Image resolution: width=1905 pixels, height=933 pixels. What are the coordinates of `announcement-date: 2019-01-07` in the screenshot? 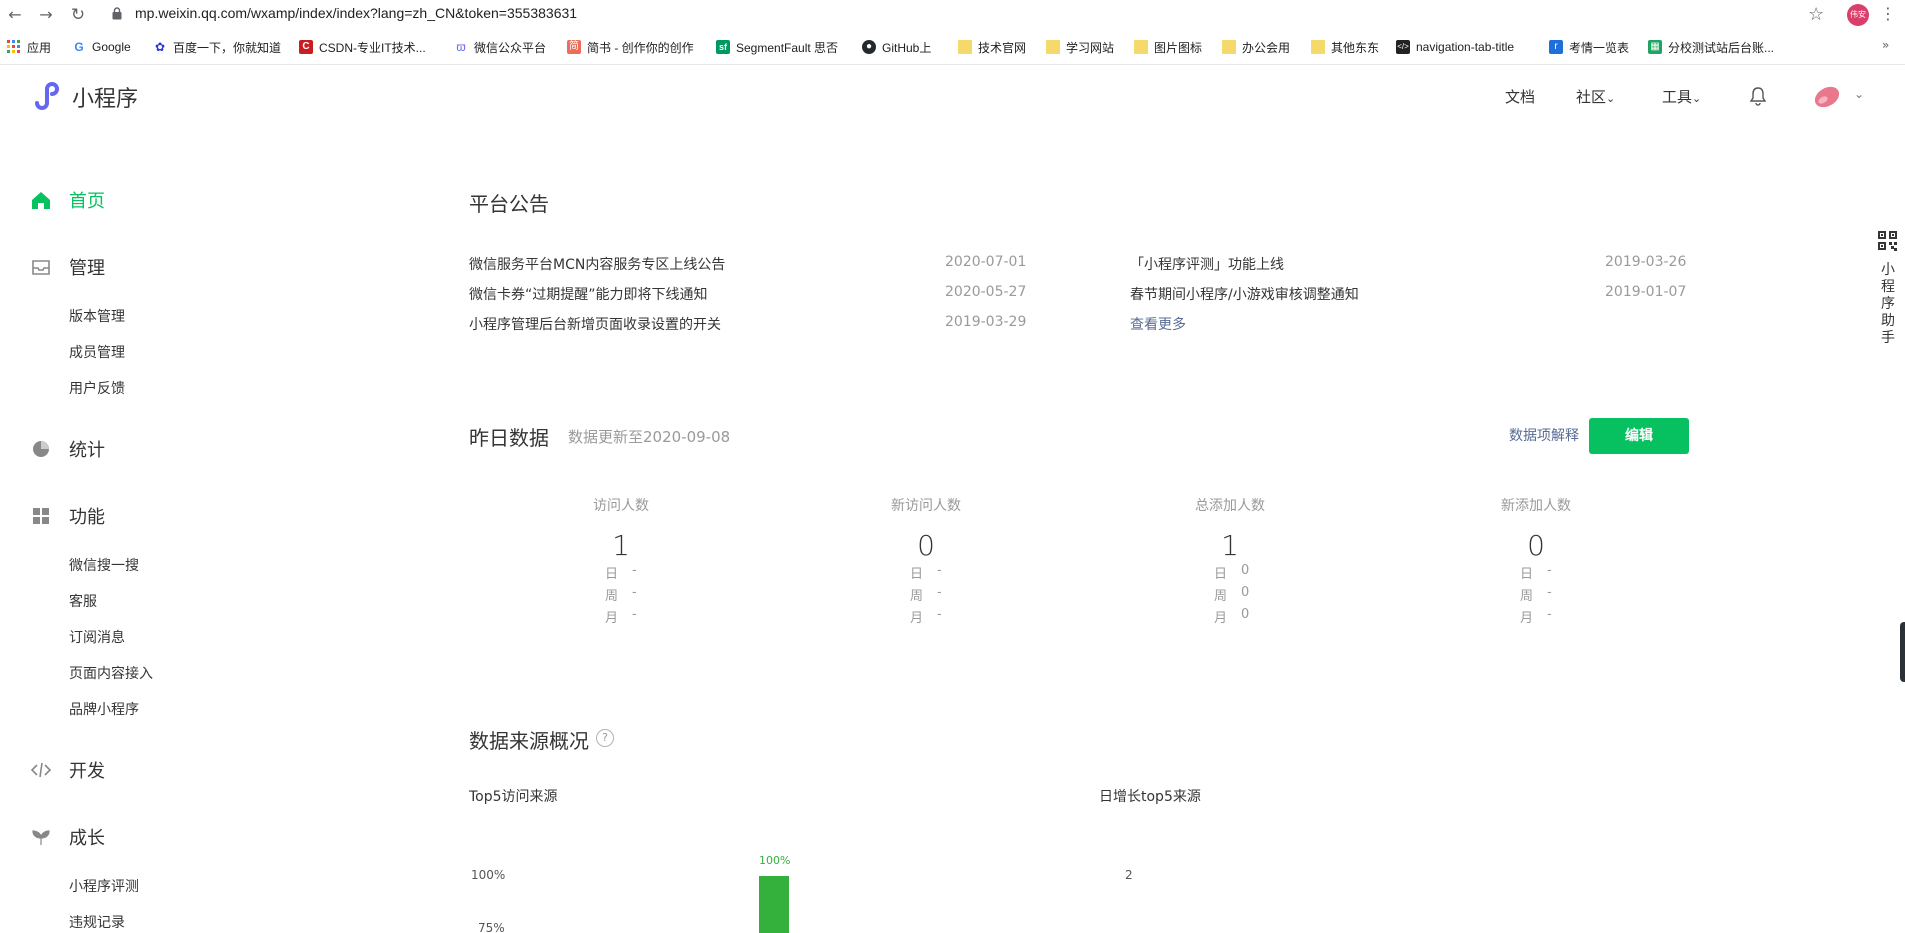 It's located at (1646, 292).